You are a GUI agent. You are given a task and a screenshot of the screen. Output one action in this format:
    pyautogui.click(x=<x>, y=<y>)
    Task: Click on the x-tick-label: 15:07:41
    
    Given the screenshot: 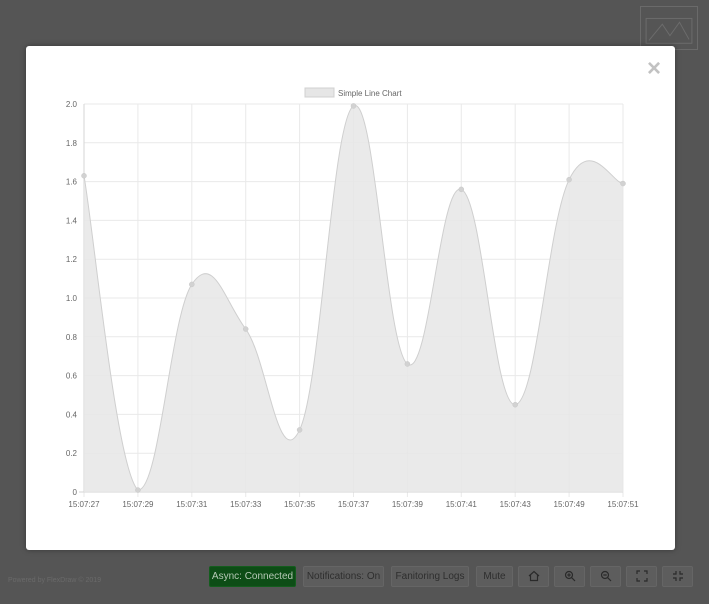 What is the action you would take?
    pyautogui.click(x=462, y=504)
    